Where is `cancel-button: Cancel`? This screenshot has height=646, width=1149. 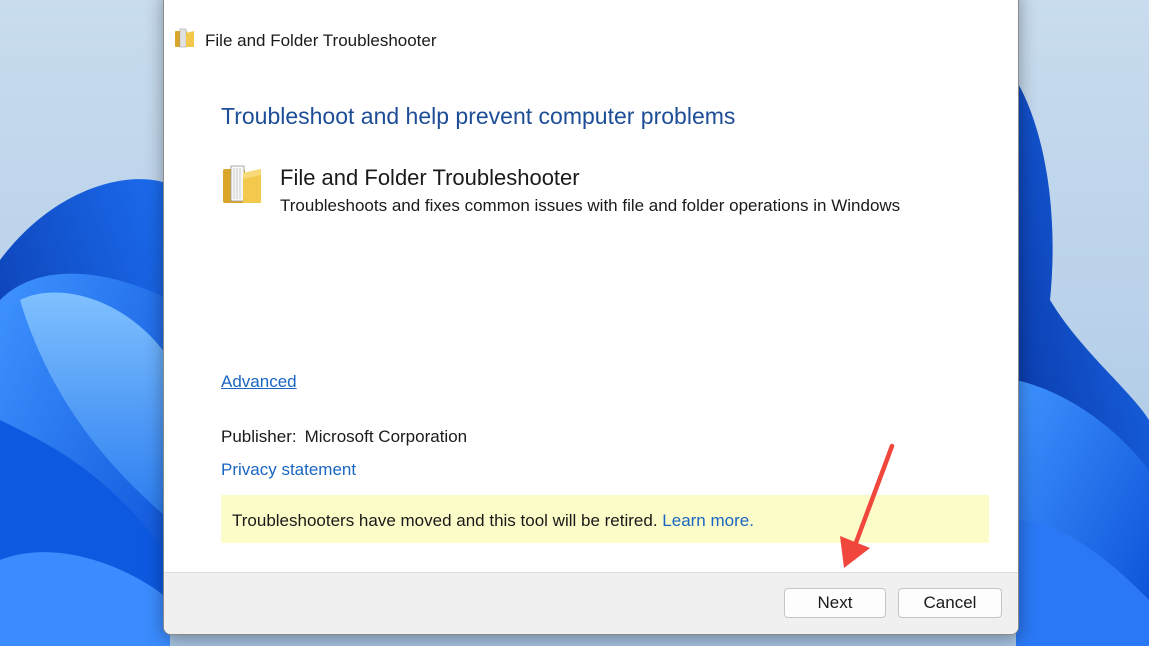
cancel-button: Cancel is located at coordinates (950, 603).